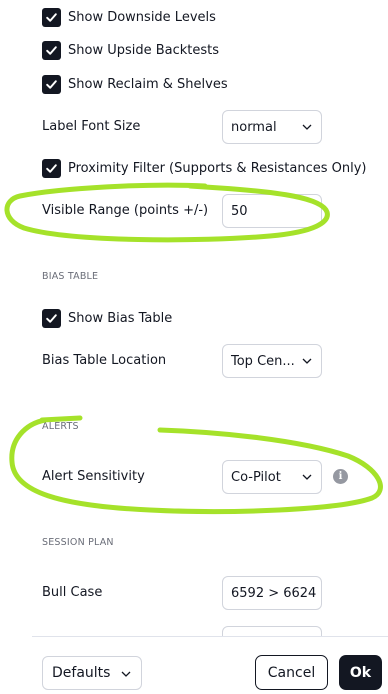 The image size is (388, 694). What do you see at coordinates (142, 17) in the screenshot?
I see `show-downside-levels-label: Show Downside Levels` at bounding box center [142, 17].